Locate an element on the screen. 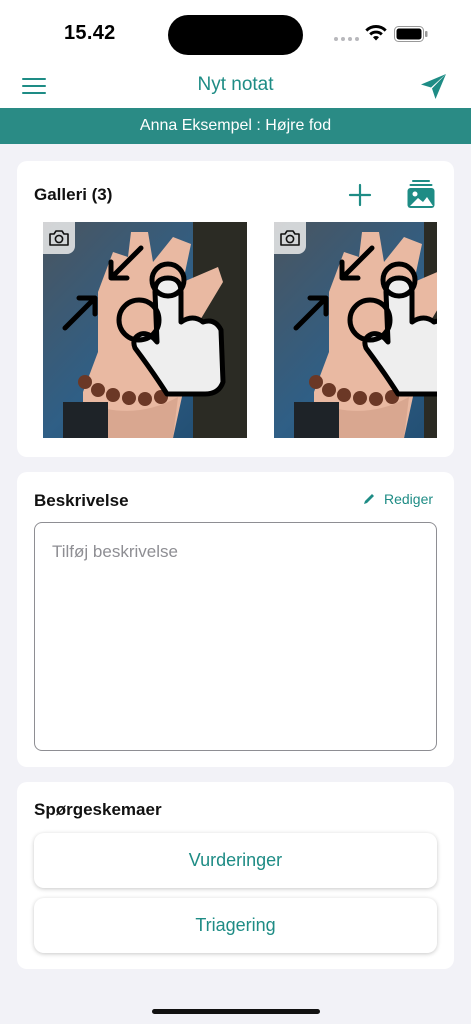 This screenshot has height=1024, width=471. plus-icon is located at coordinates (360, 195).